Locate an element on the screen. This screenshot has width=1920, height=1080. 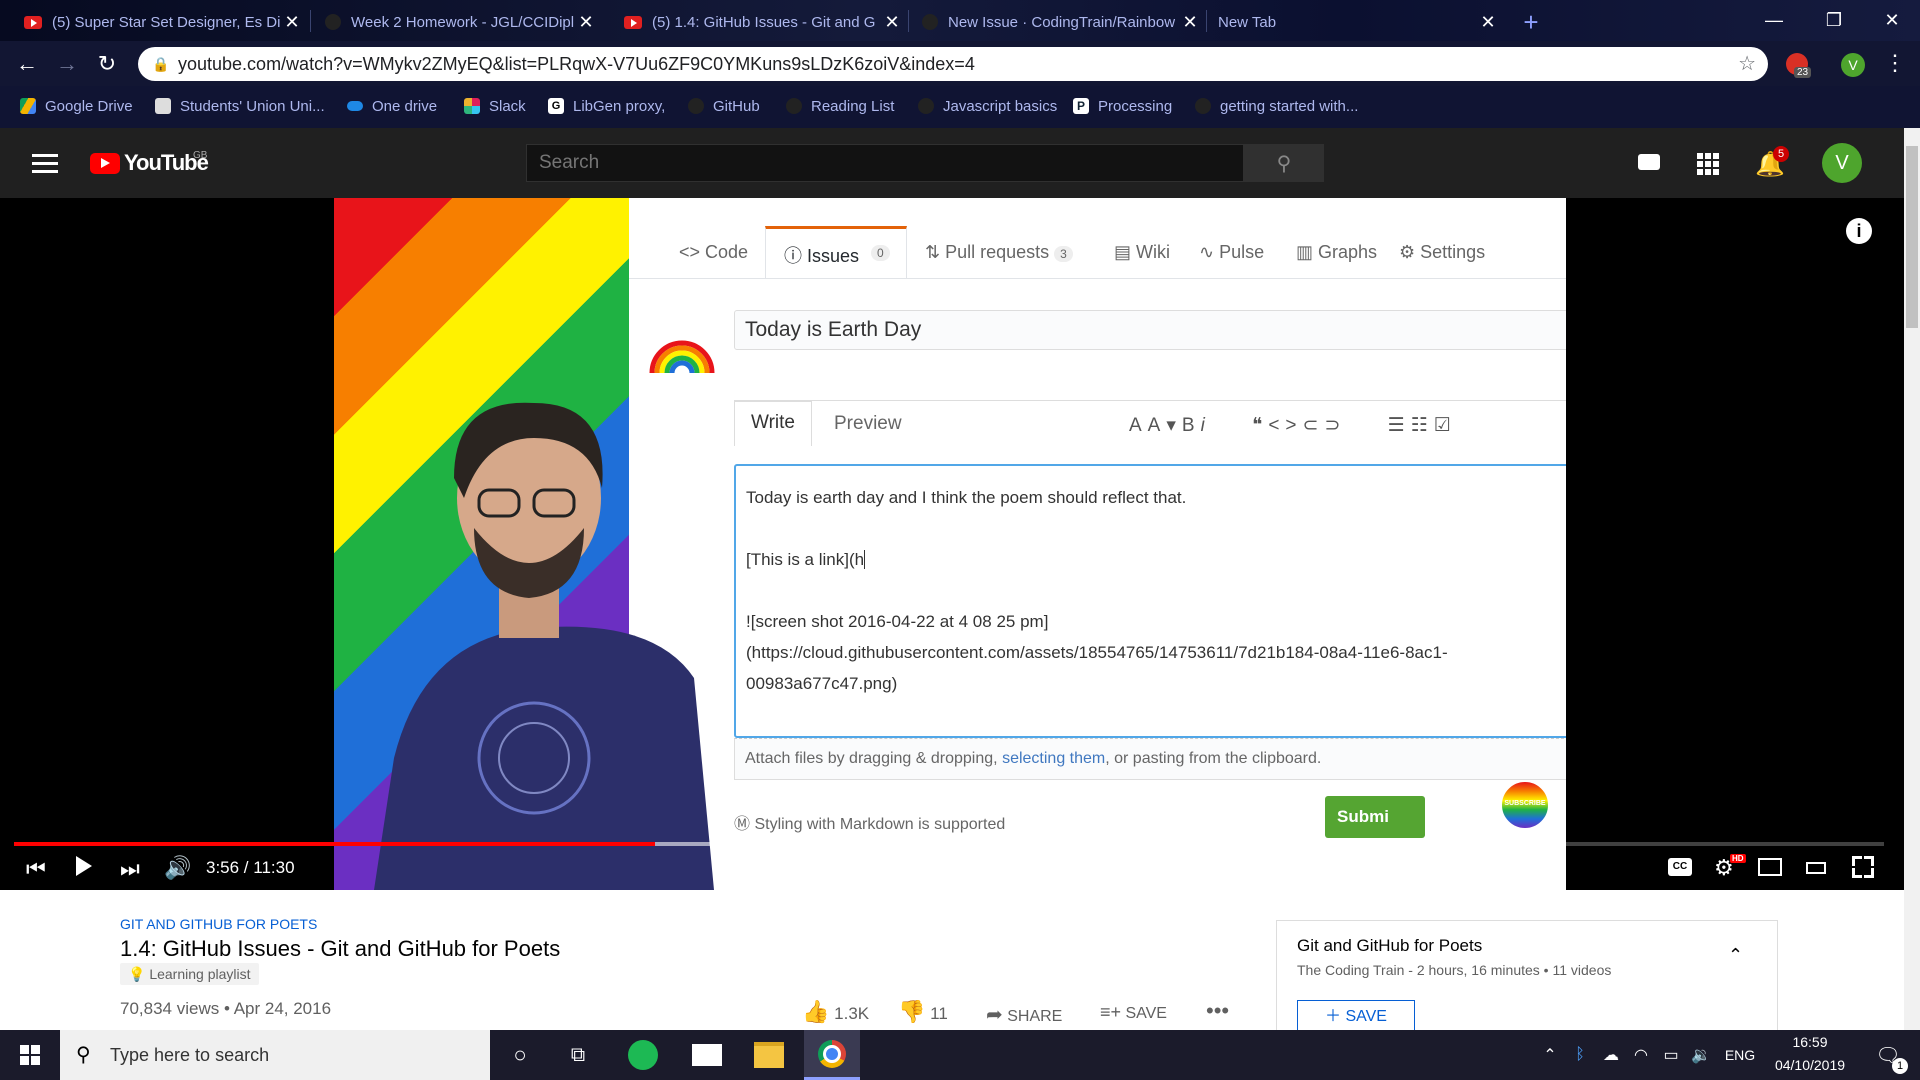
playlist-tag-link: GIT AND GITHUB FOR POETS is located at coordinates (218, 924).